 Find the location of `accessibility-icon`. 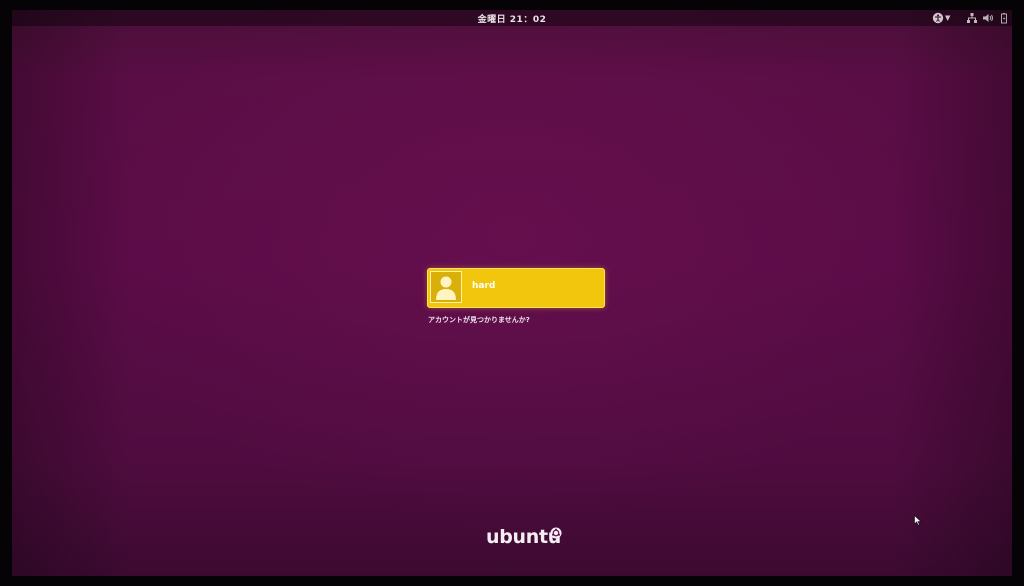

accessibility-icon is located at coordinates (938, 18).